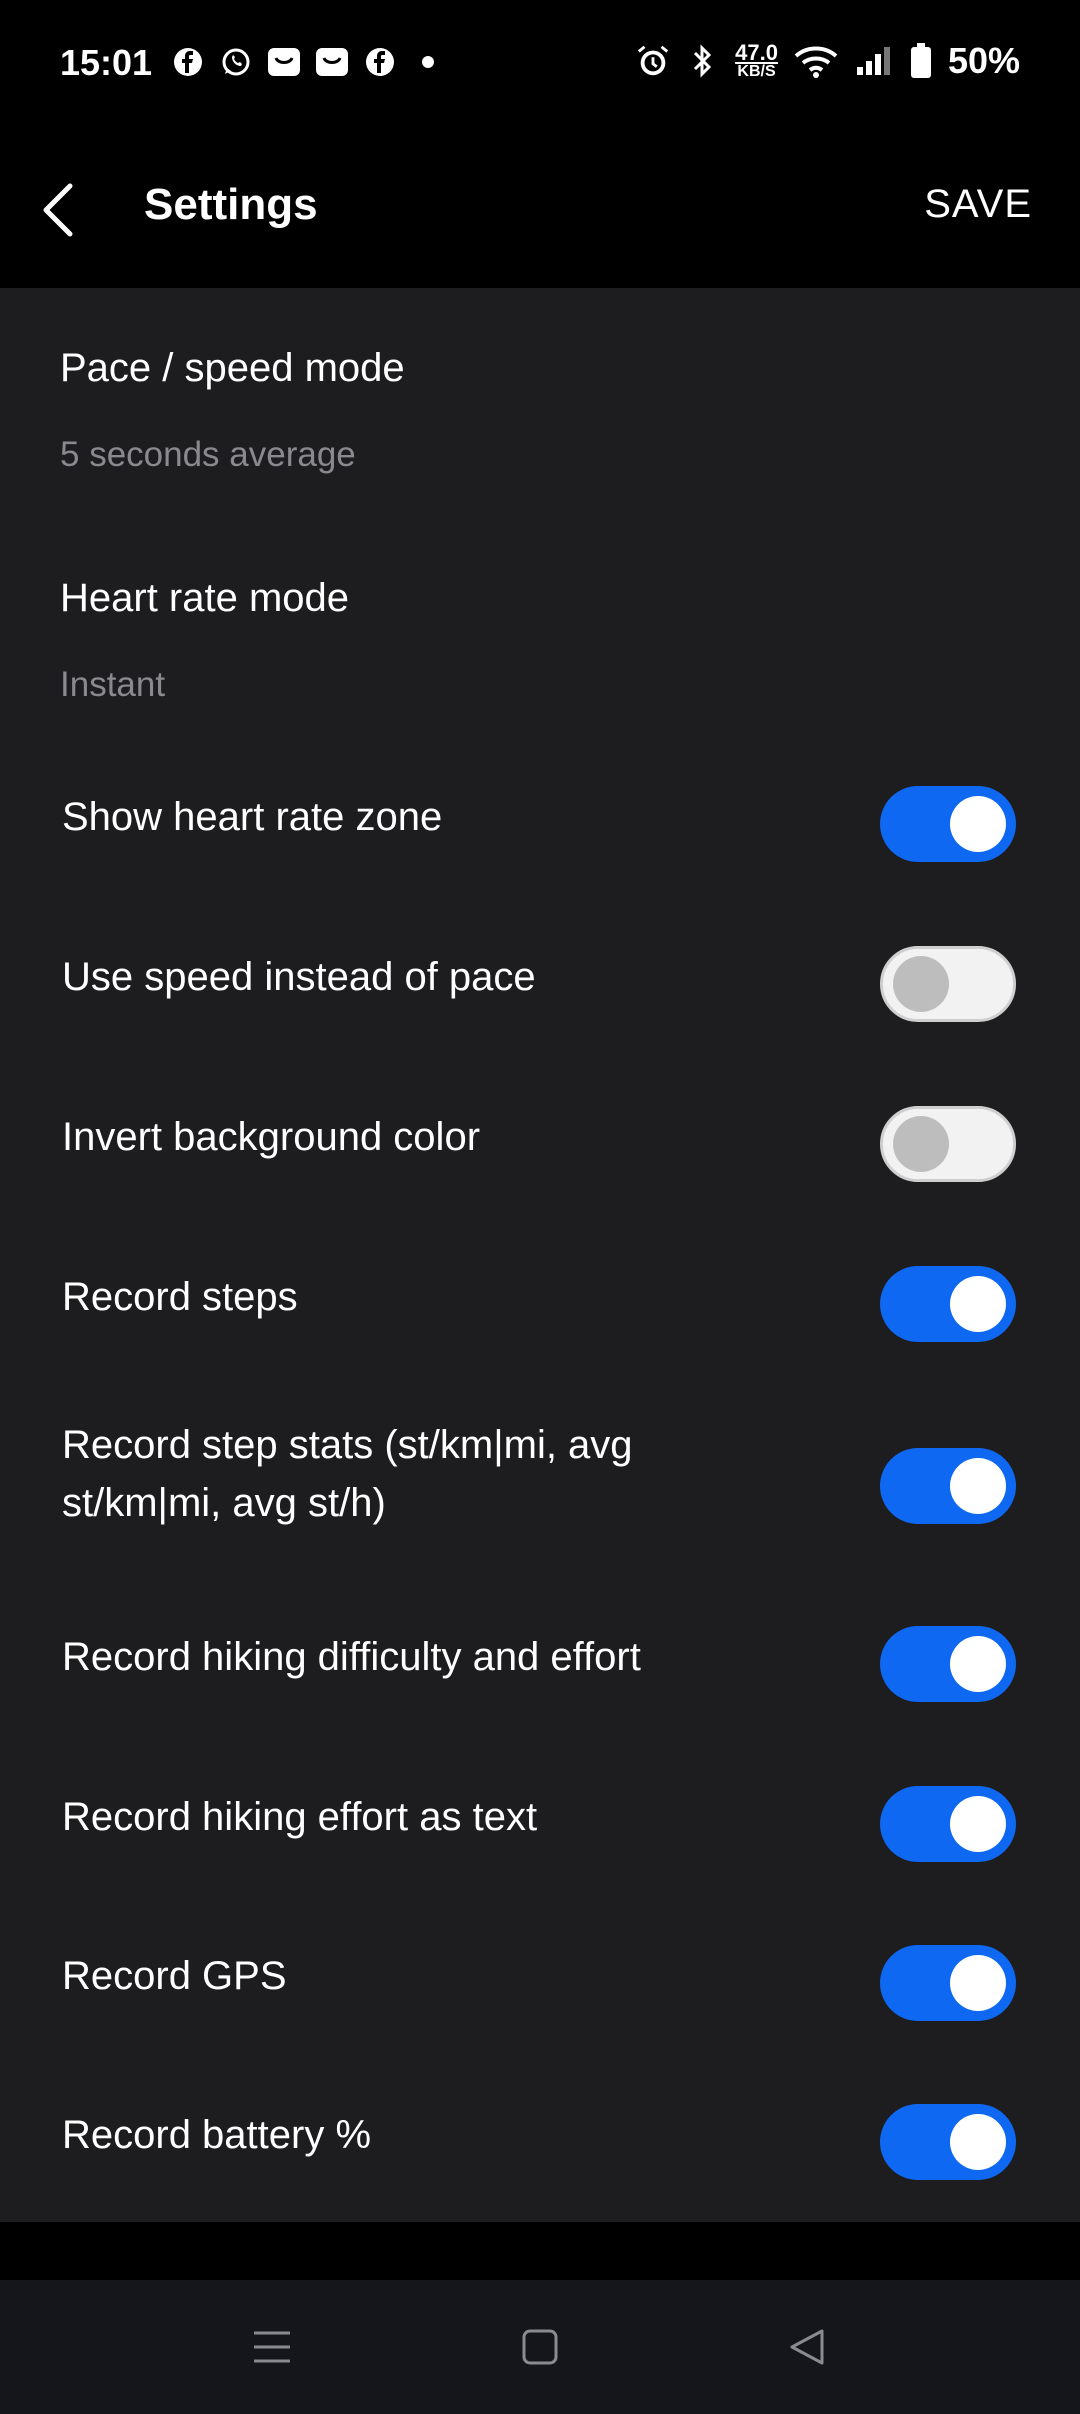 The height and width of the screenshot is (2414, 1080). I want to click on save-button: SAVE, so click(978, 204).